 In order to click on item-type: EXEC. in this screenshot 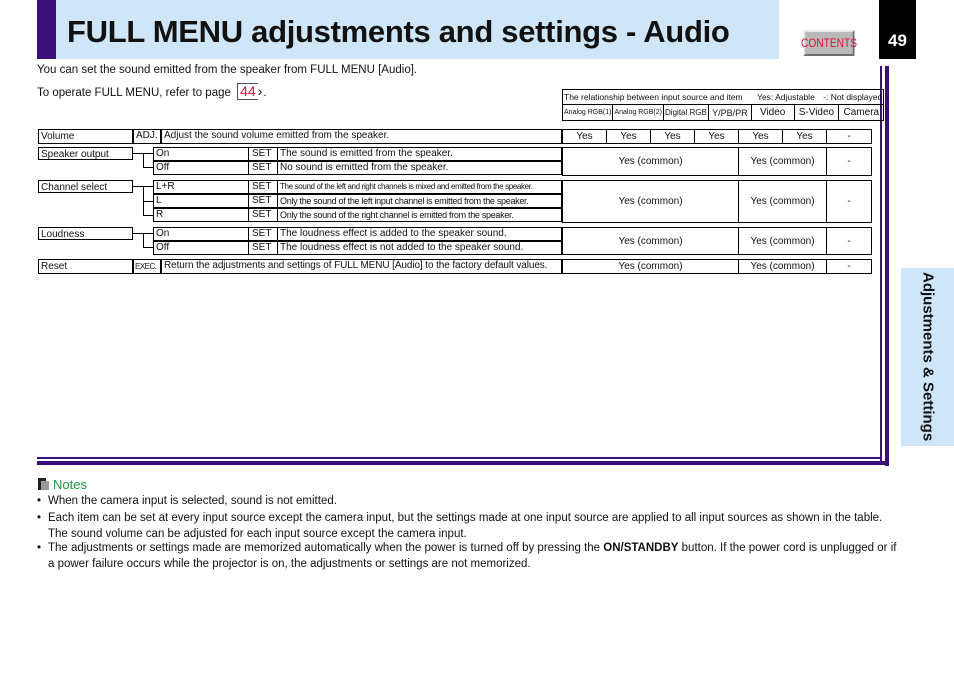, I will do `click(147, 266)`.